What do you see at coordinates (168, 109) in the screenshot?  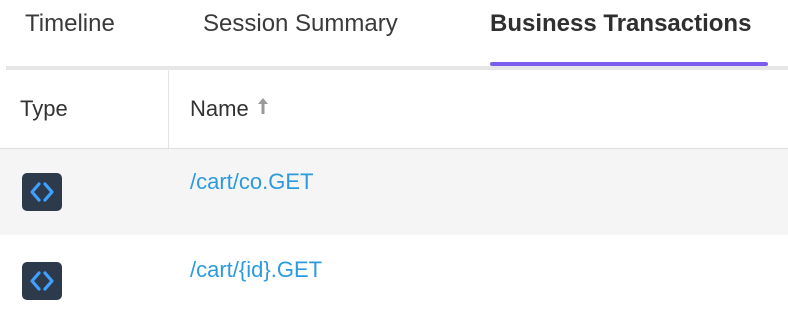 I see `column-divider` at bounding box center [168, 109].